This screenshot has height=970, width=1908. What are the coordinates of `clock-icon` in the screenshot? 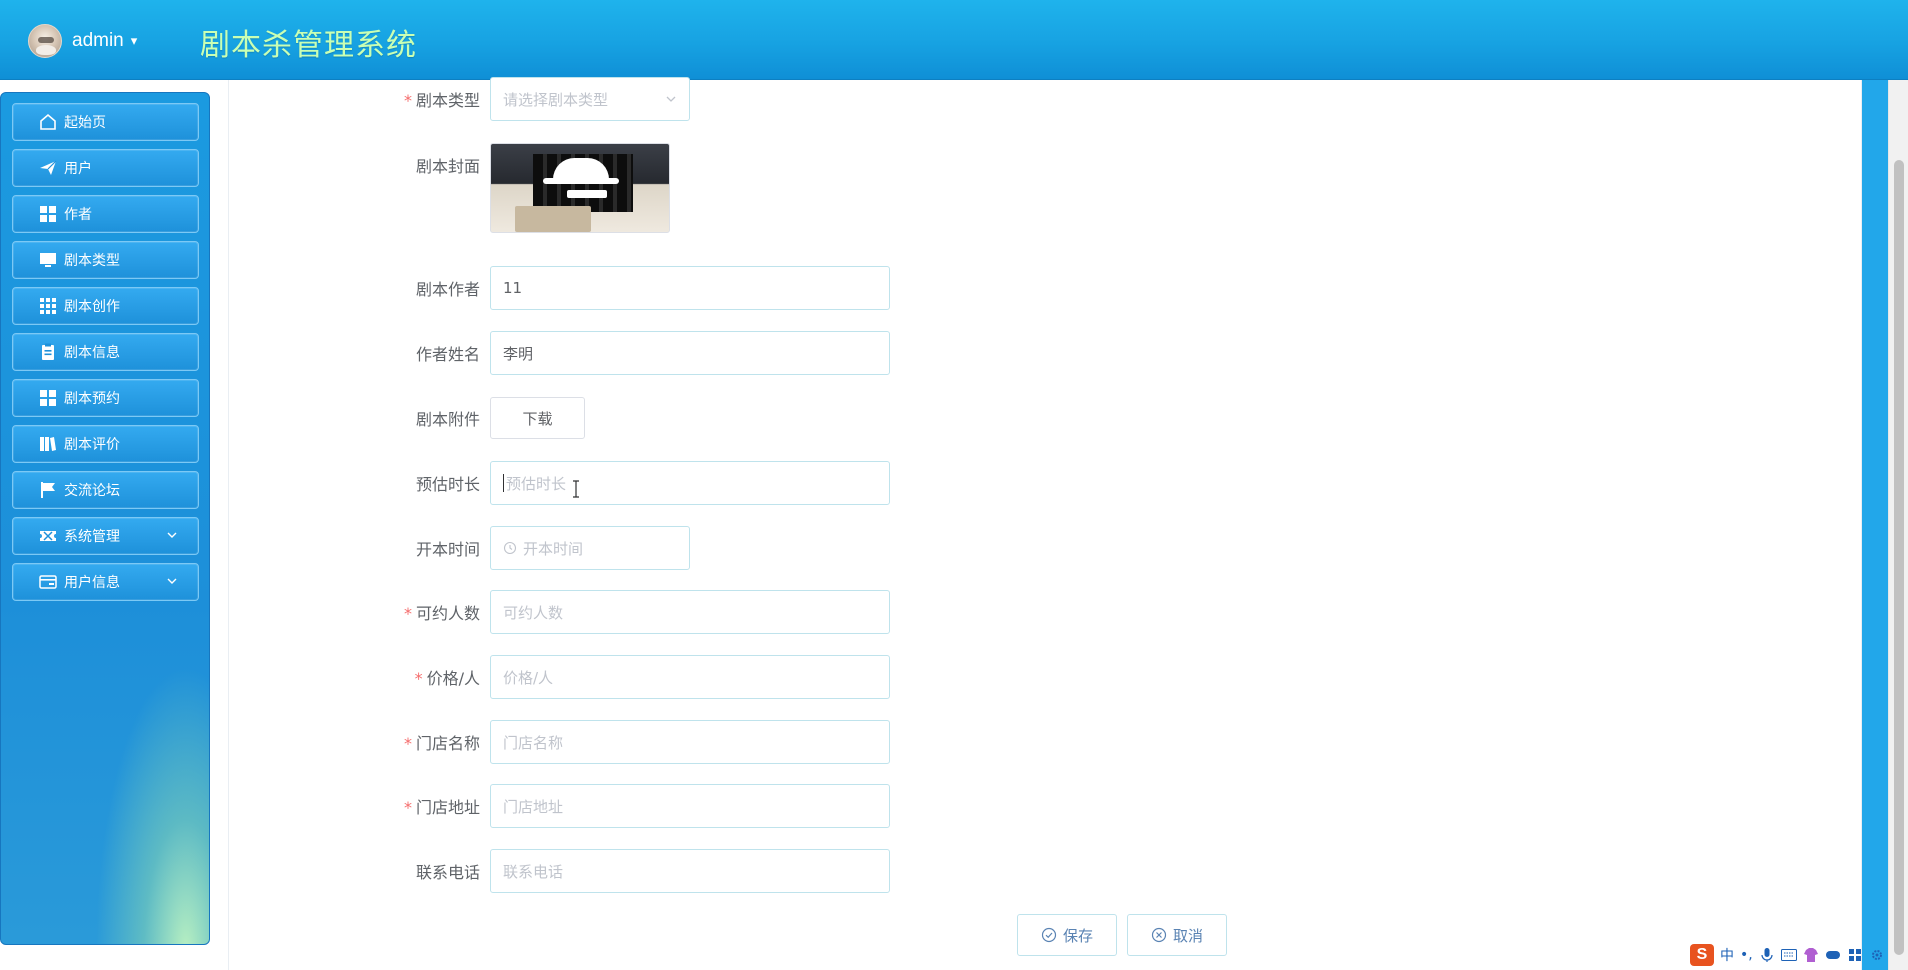 It's located at (510, 548).